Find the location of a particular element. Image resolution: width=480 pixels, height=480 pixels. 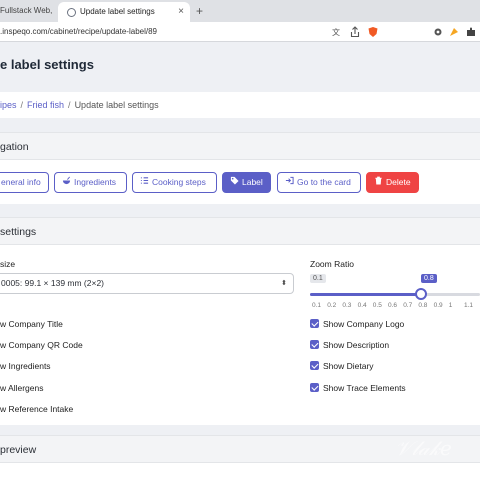

show-company-title-option: w Company Title is located at coordinates (31, 324).